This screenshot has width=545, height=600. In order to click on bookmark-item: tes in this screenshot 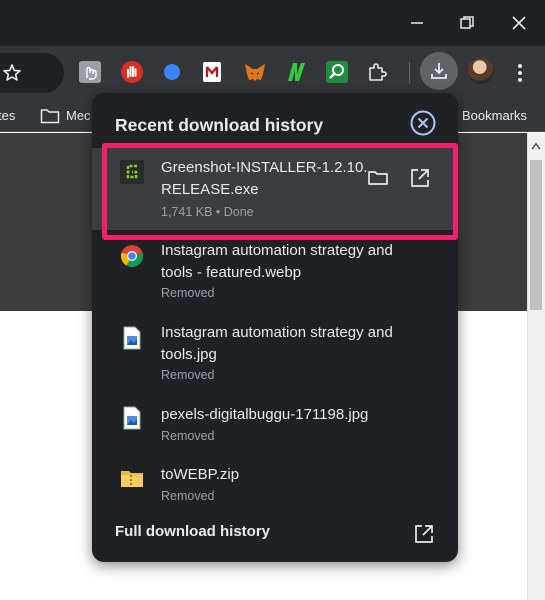, I will do `click(7, 115)`.